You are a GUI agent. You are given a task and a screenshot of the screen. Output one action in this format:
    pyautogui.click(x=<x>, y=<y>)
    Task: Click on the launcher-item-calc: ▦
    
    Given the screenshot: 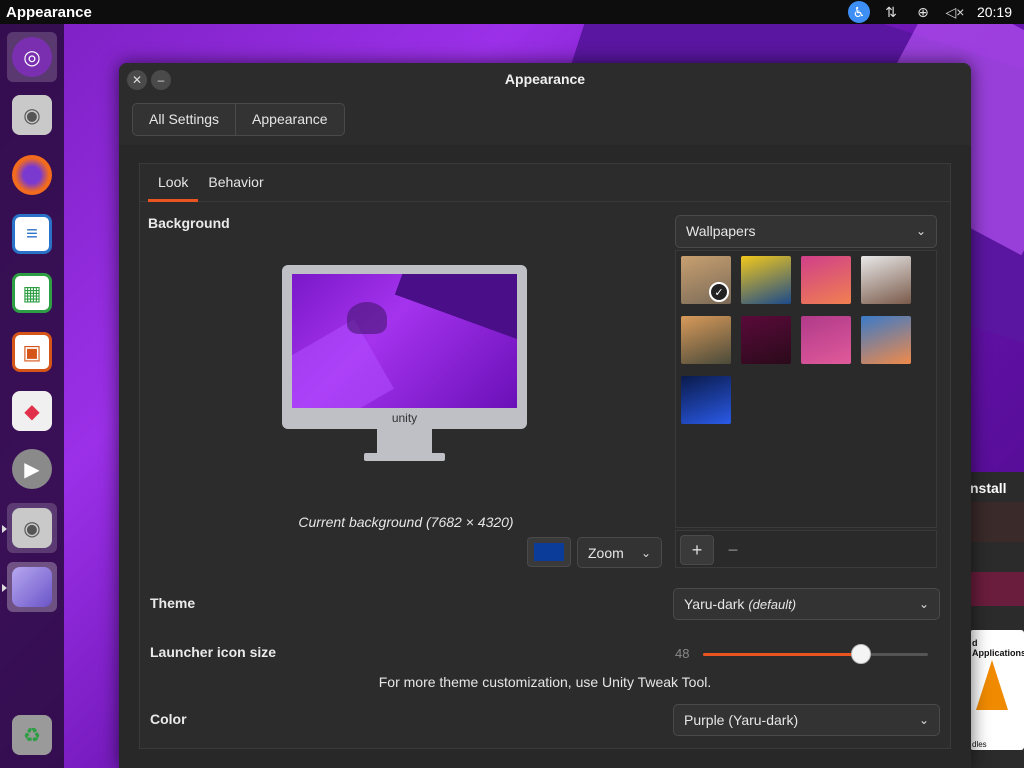 What is the action you would take?
    pyautogui.click(x=32, y=293)
    